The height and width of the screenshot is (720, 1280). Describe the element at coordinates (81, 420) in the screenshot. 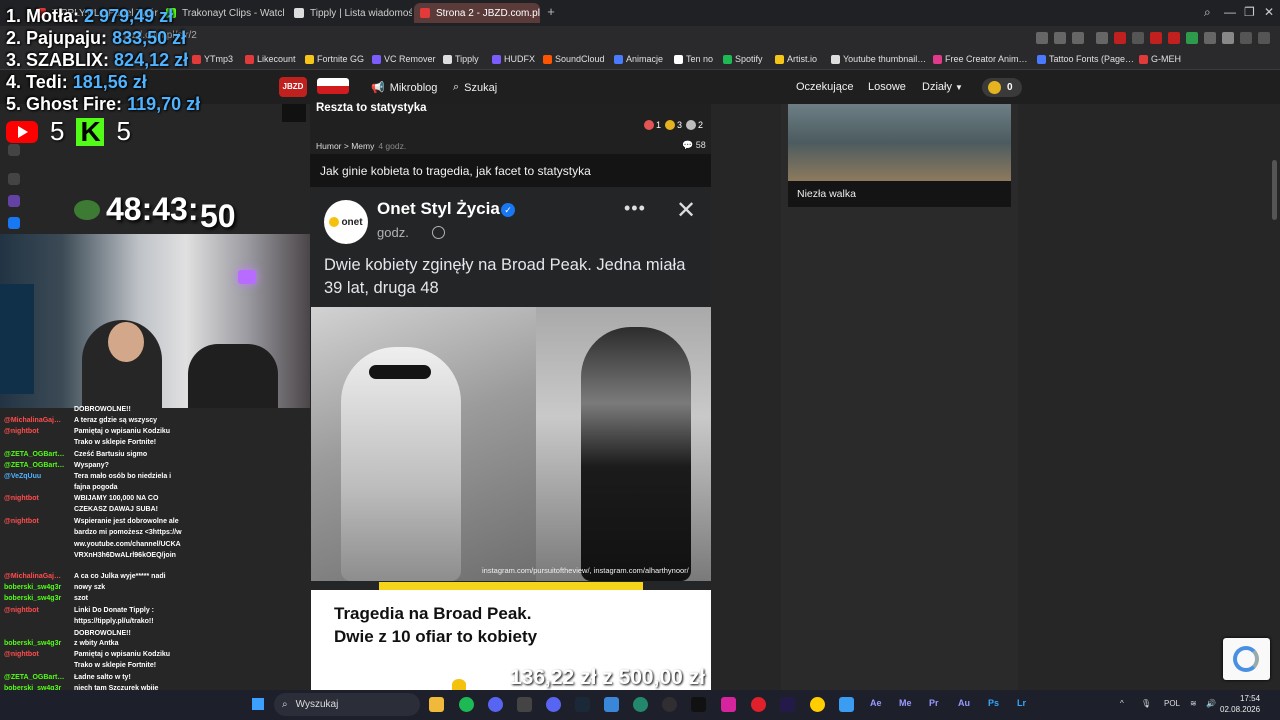

I see `chat-message: @MichalinaGaj… A teraz gdzie są wszyscy` at that location.